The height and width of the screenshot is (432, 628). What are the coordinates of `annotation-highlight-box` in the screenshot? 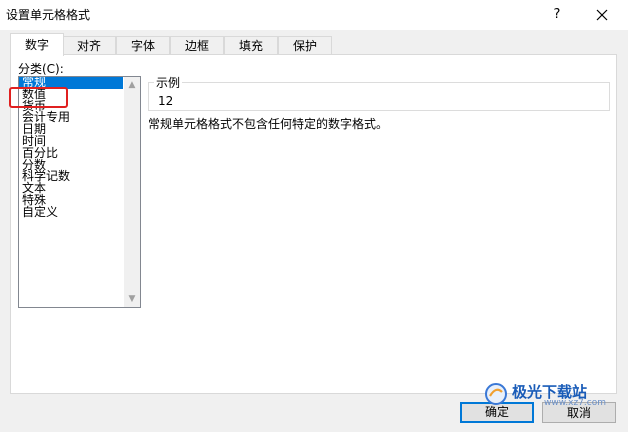 It's located at (38, 97).